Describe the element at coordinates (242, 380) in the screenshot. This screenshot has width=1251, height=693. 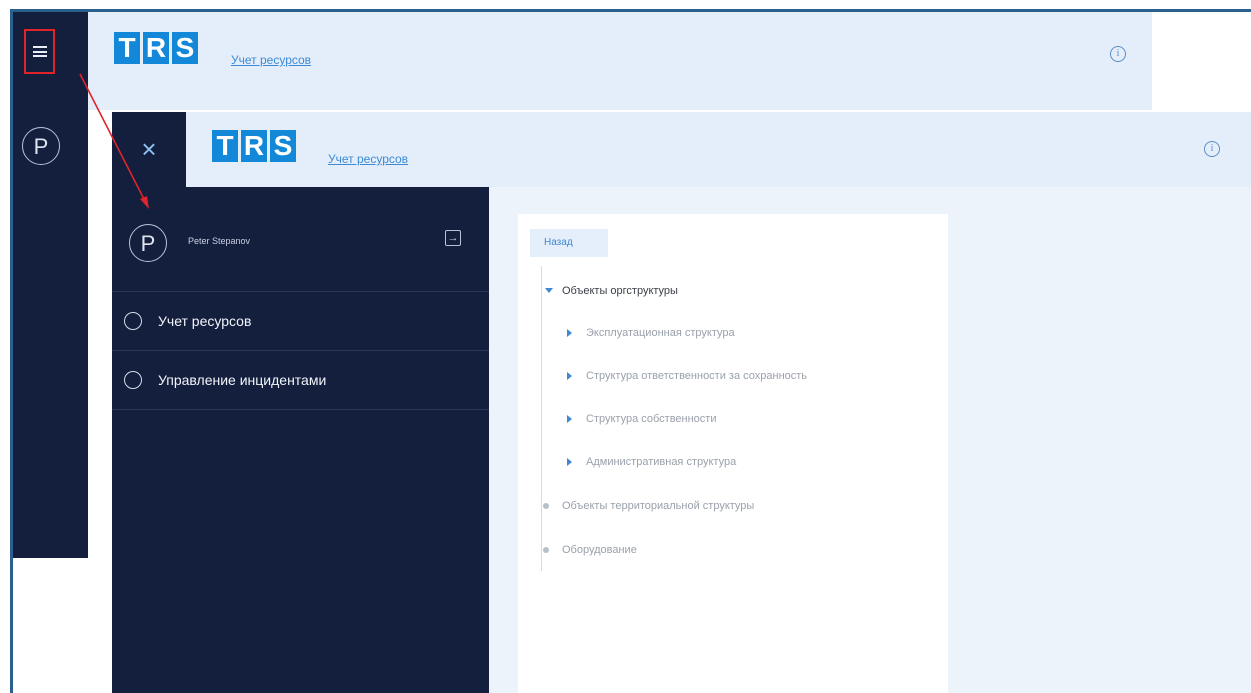
I see `menu-item-label: Управление инцидентами` at that location.